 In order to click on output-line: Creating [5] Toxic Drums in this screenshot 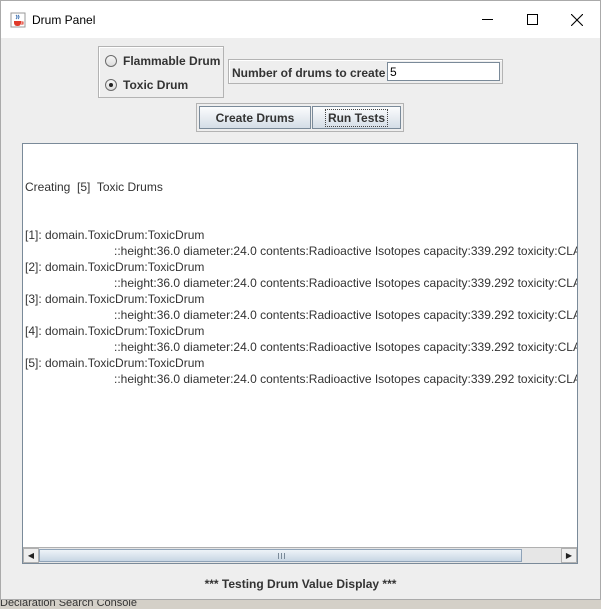, I will do `click(94, 187)`.